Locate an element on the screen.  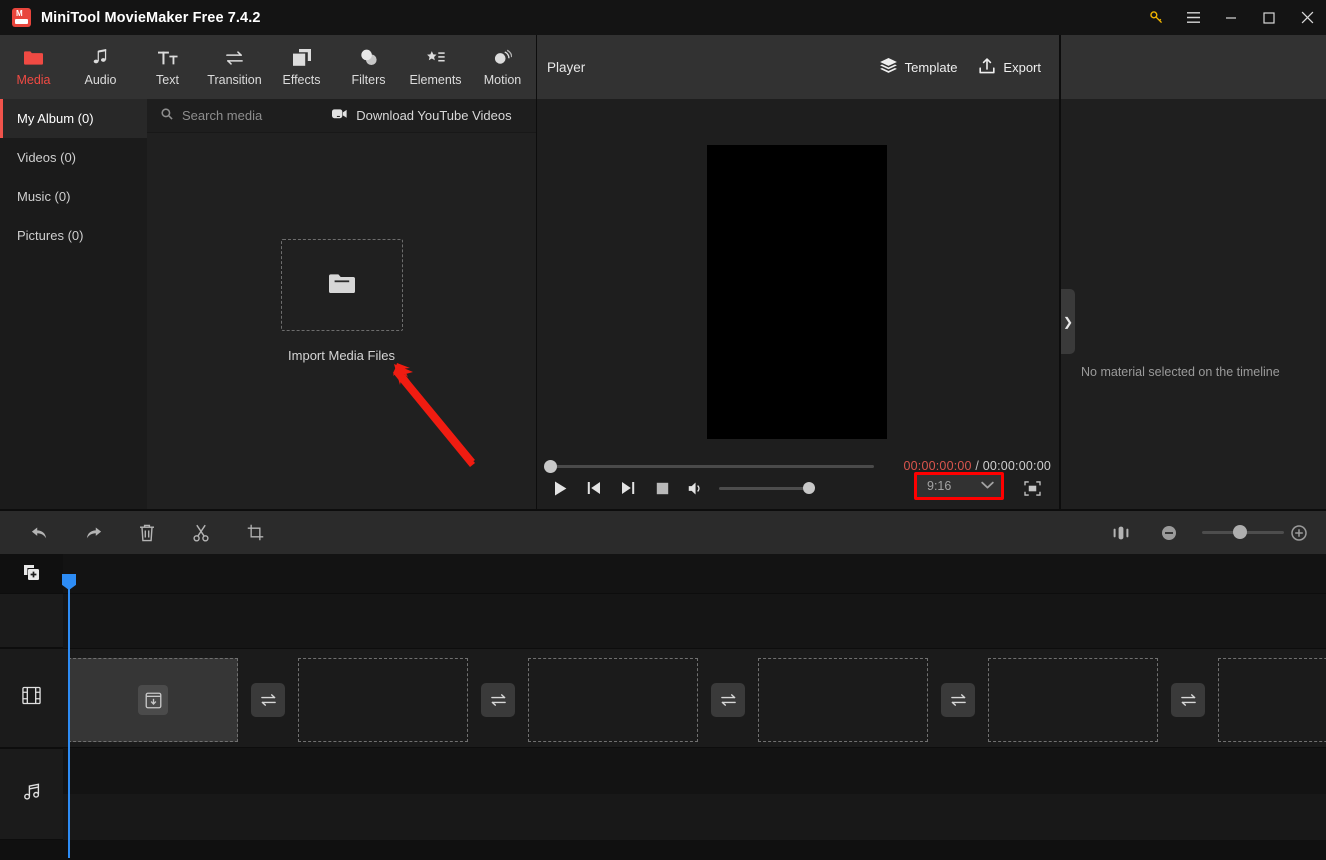
window-controls is located at coordinates (1232, 17).